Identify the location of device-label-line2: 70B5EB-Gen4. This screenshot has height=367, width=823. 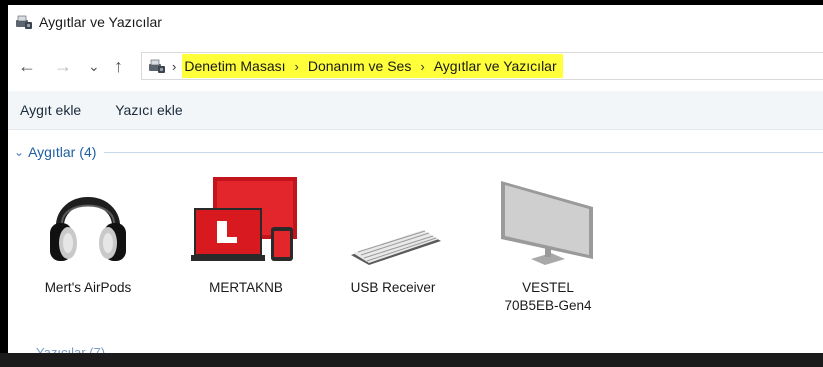
(548, 305).